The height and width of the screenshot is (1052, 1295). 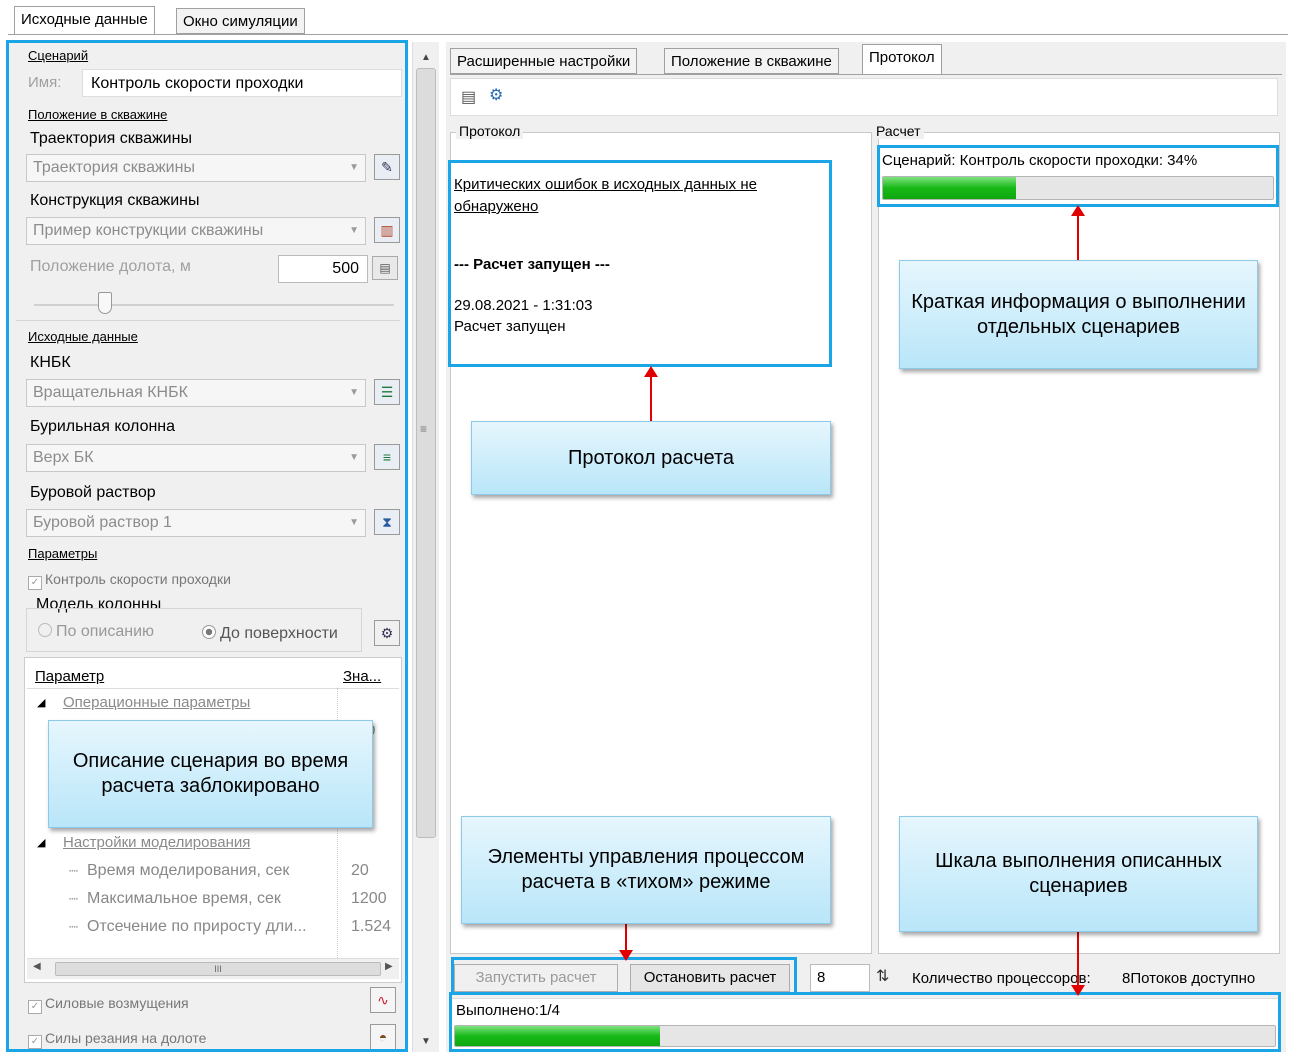 I want to click on tab-simulation-window: Окно симуляции, so click(x=240, y=21).